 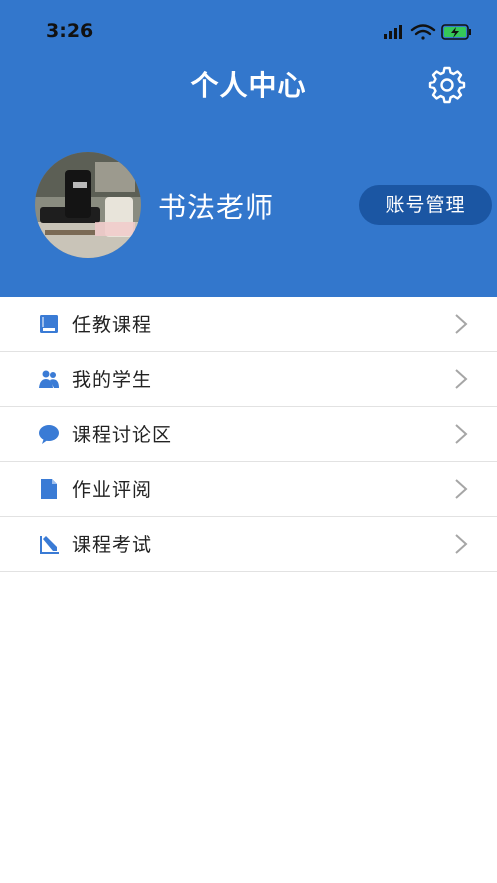 What do you see at coordinates (248, 85) in the screenshot?
I see `page-title: 个人中心` at bounding box center [248, 85].